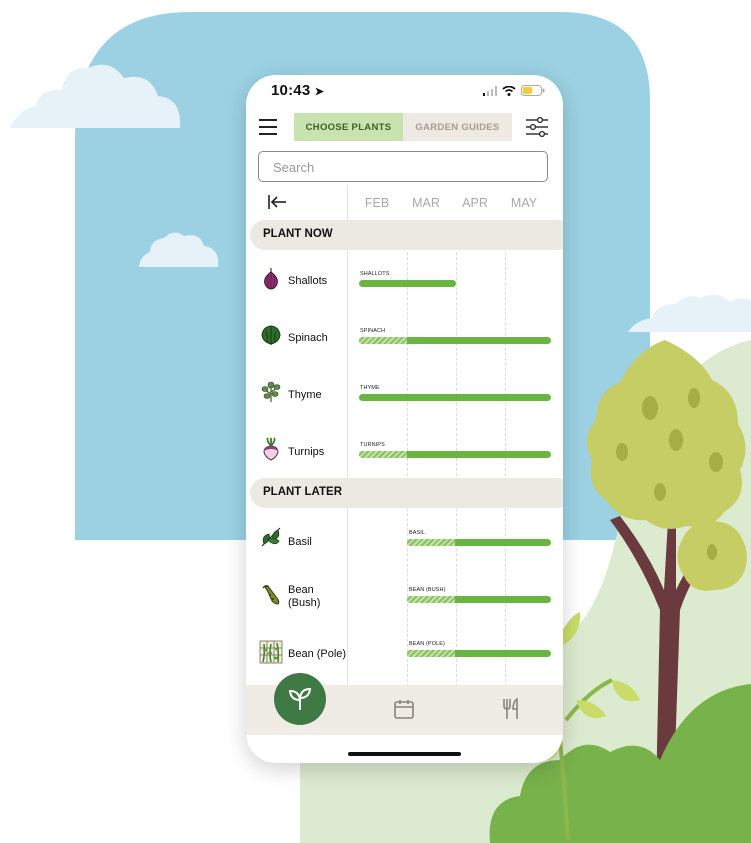 This screenshot has width=751, height=843. What do you see at coordinates (370, 388) in the screenshot?
I see `bar-label: THYME` at bounding box center [370, 388].